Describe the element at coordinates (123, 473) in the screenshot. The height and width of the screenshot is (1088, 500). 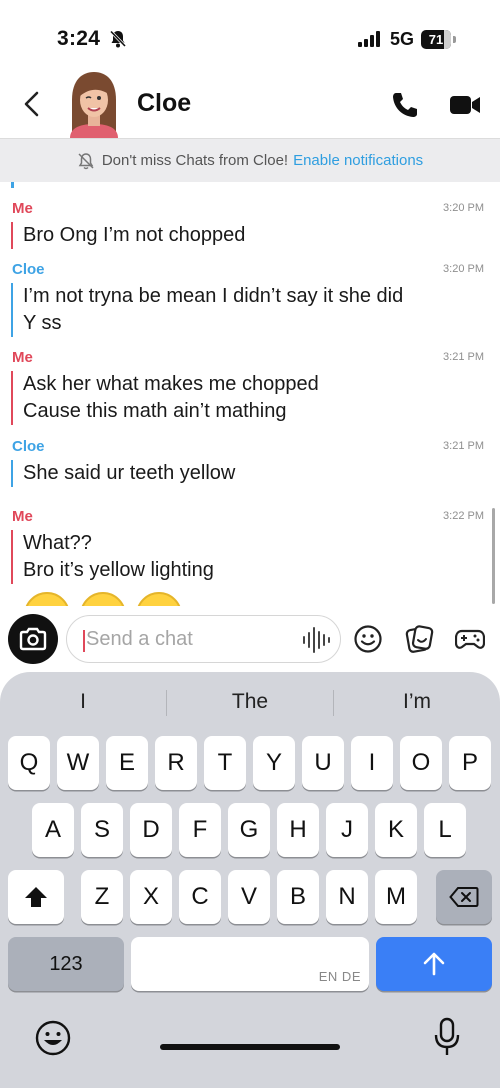
I see `message-text: She said ur teeth yellow` at that location.